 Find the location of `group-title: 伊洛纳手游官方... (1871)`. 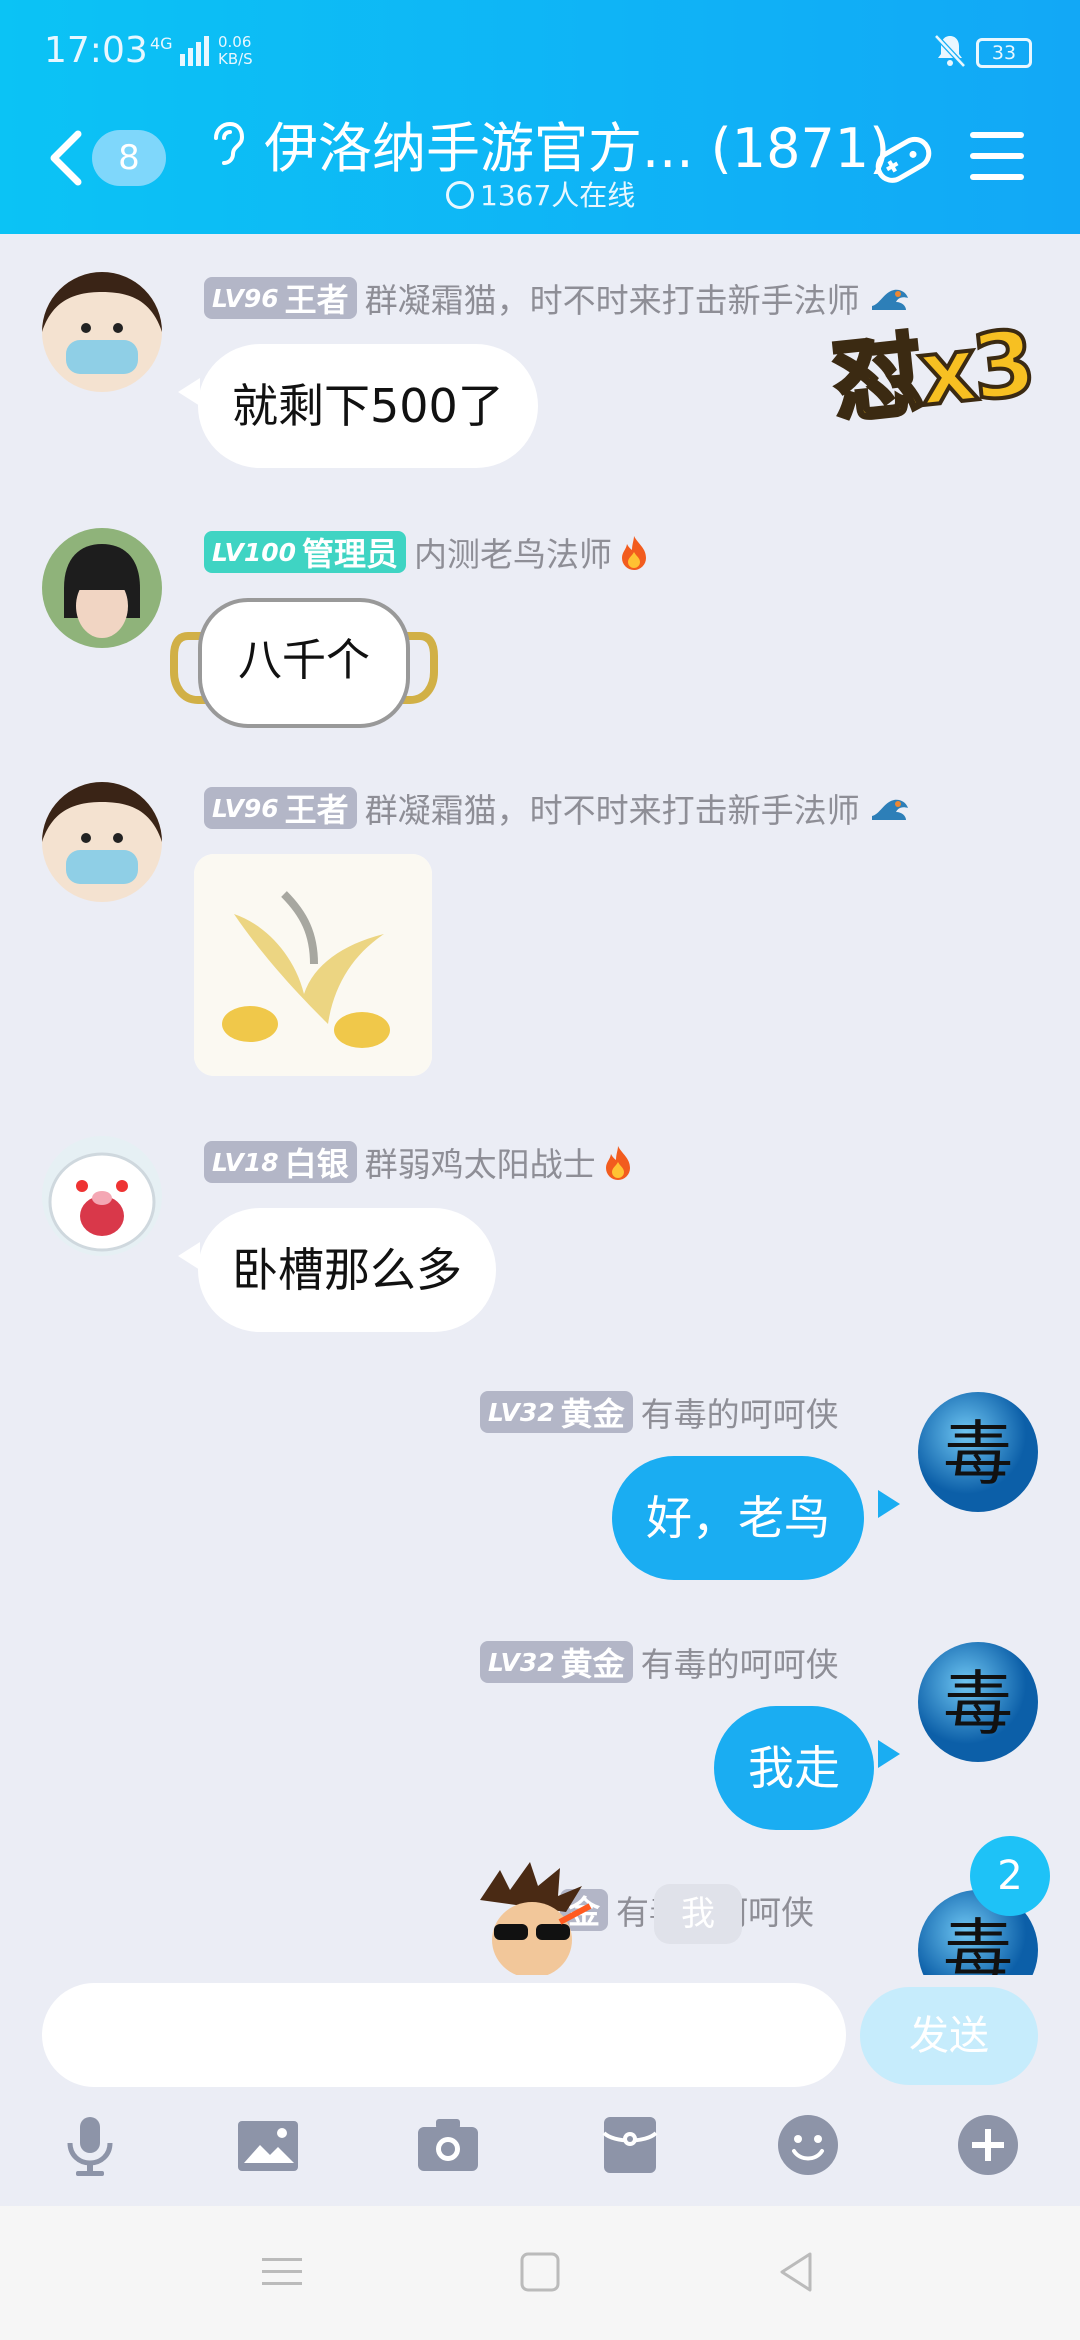

group-title: 伊洛纳手游官方... (1871) is located at coordinates (577, 143).